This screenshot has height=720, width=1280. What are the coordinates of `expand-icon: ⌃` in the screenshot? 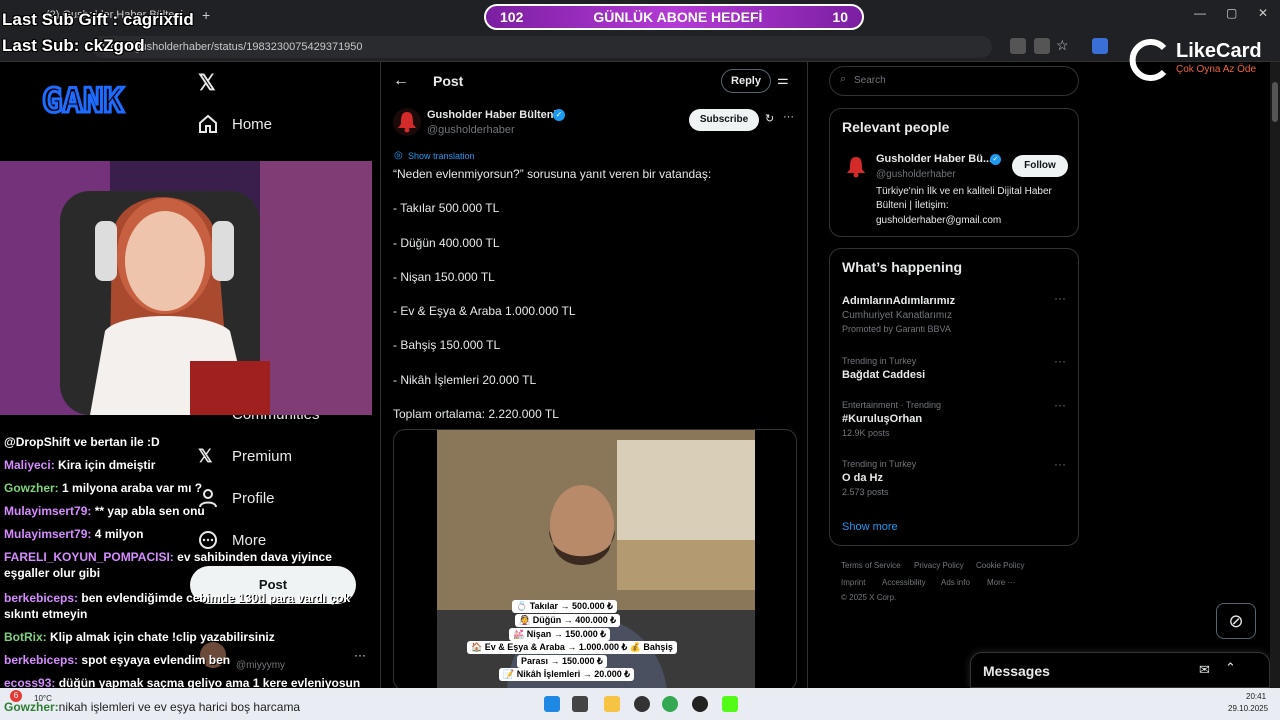 It's located at (1230, 668).